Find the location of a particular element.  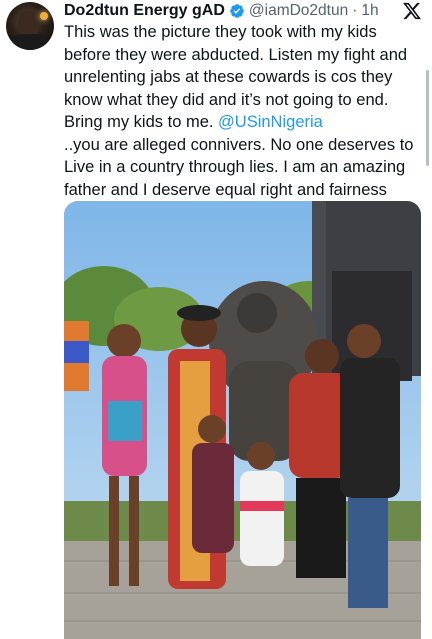

scrollbar is located at coordinates (427, 118).